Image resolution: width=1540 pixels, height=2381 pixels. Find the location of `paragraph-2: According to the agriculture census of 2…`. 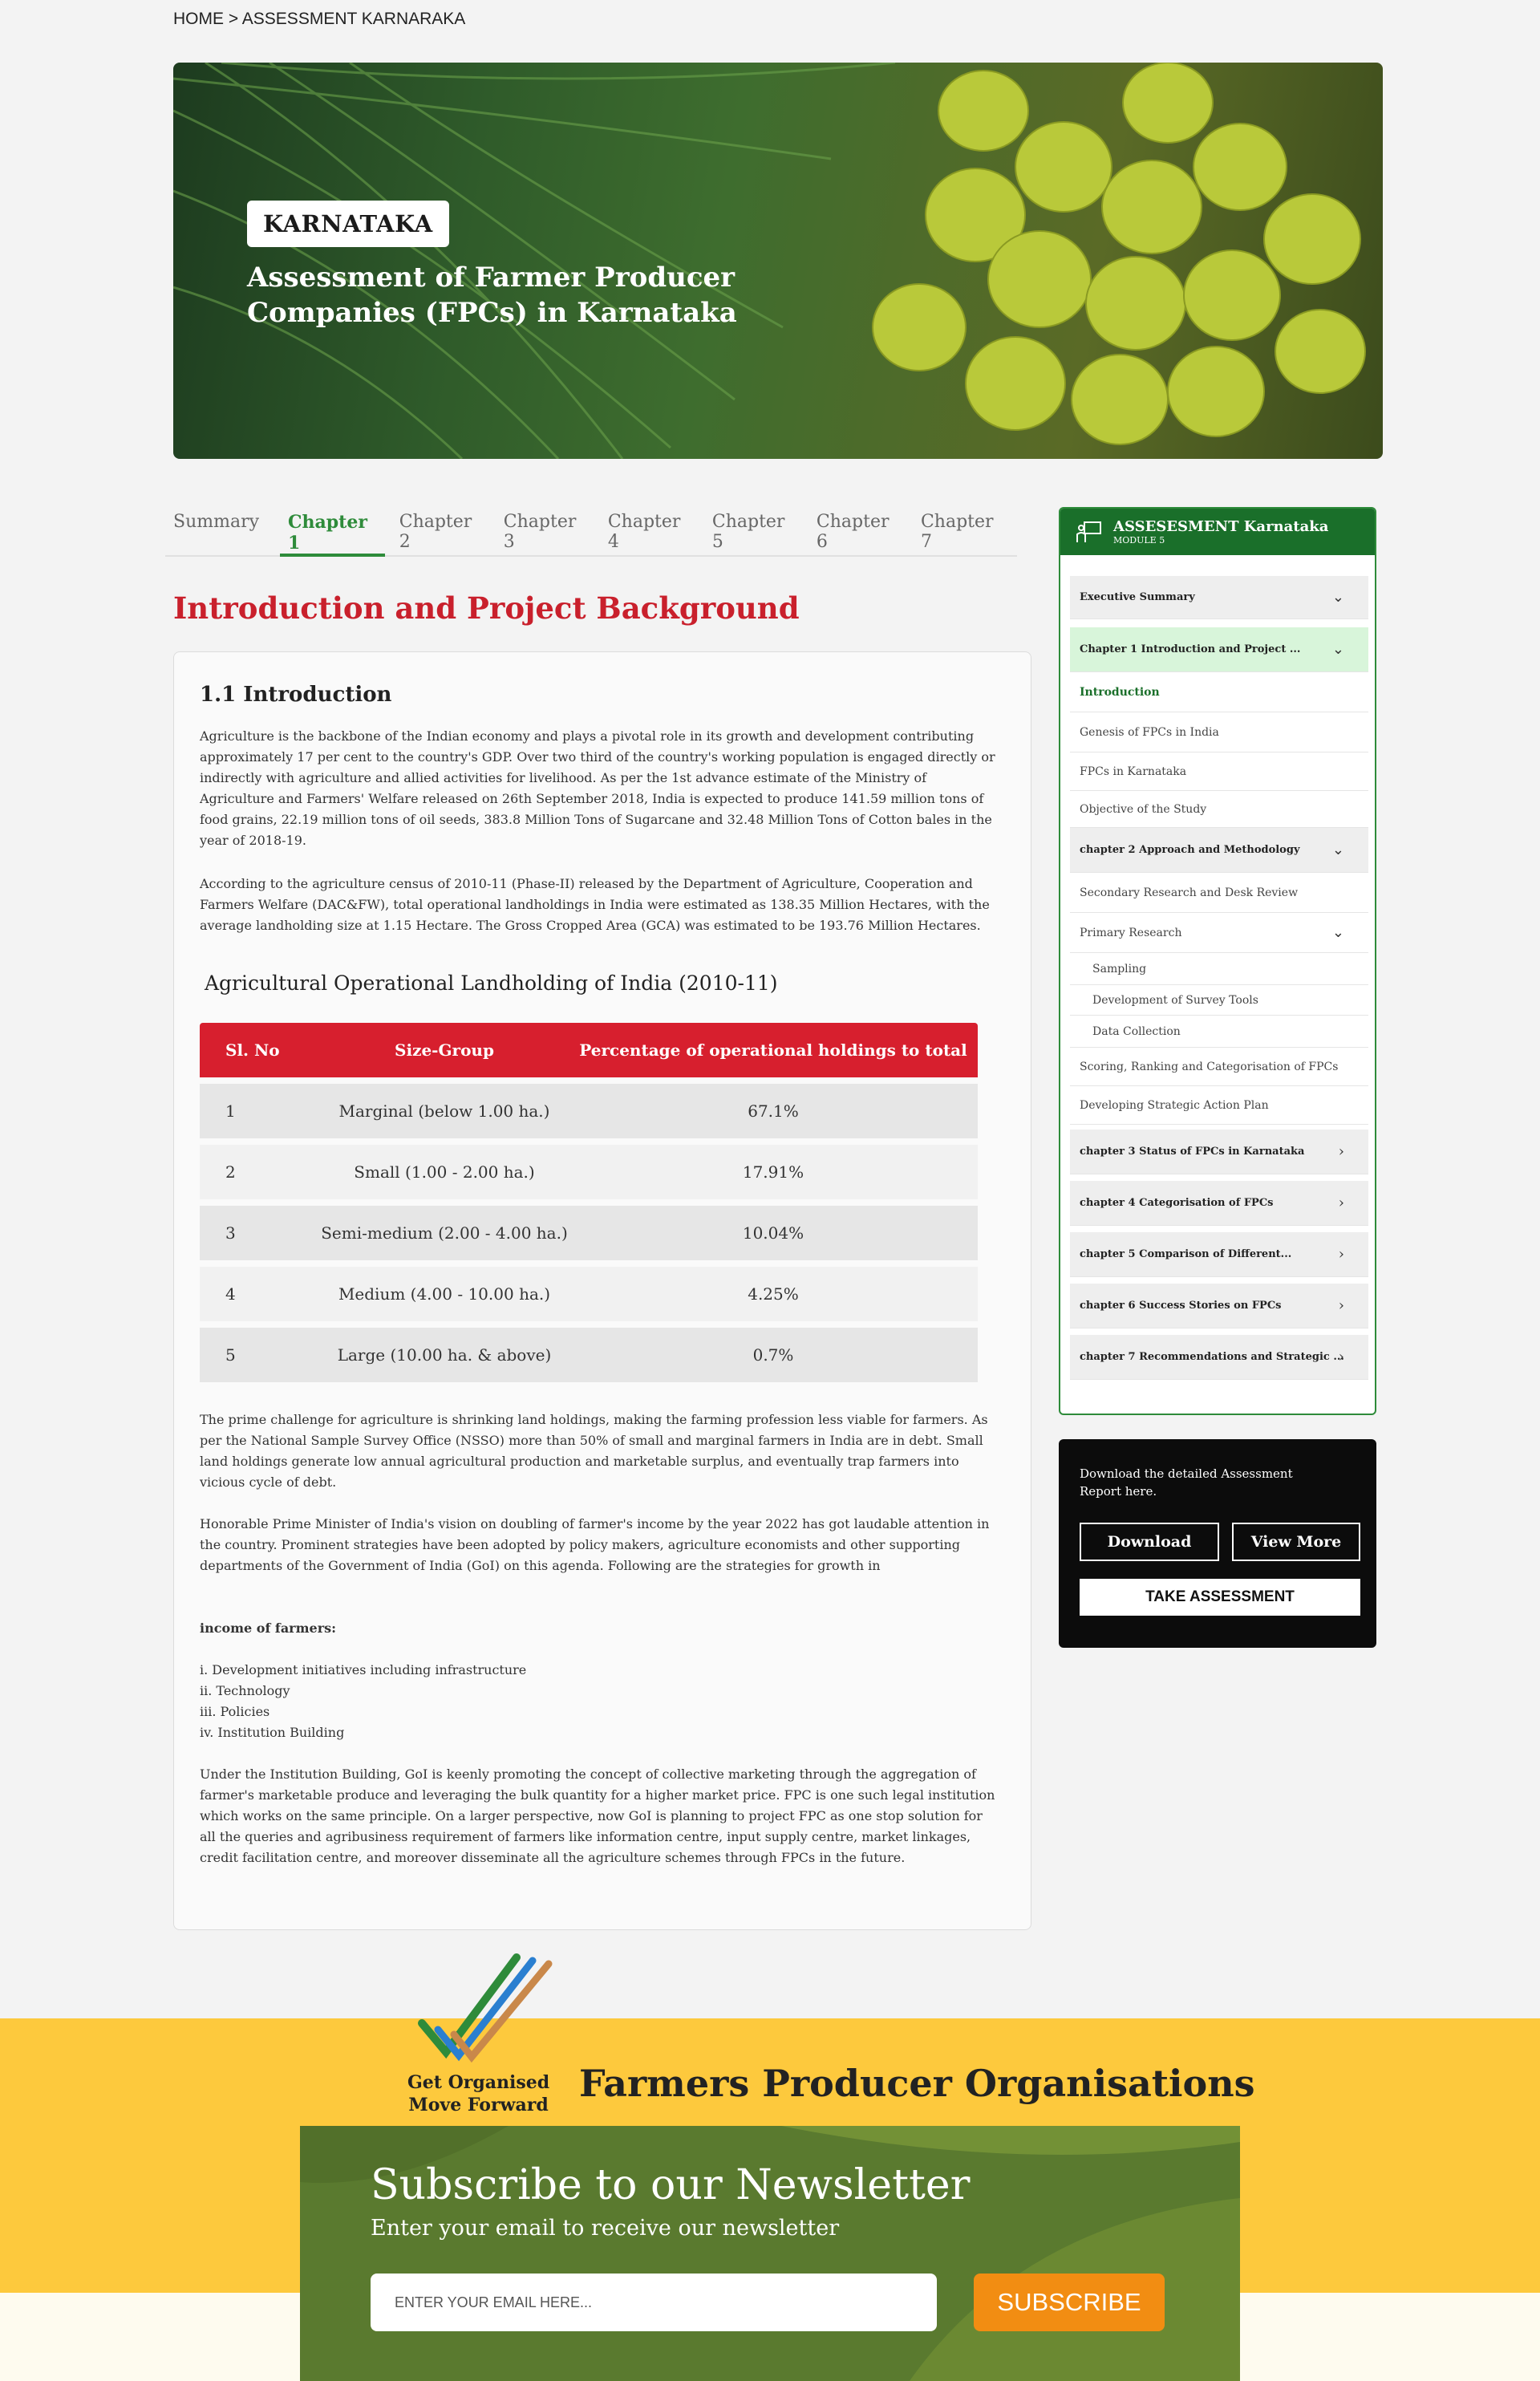

paragraph-2: According to the agriculture census of 2… is located at coordinates (595, 904).